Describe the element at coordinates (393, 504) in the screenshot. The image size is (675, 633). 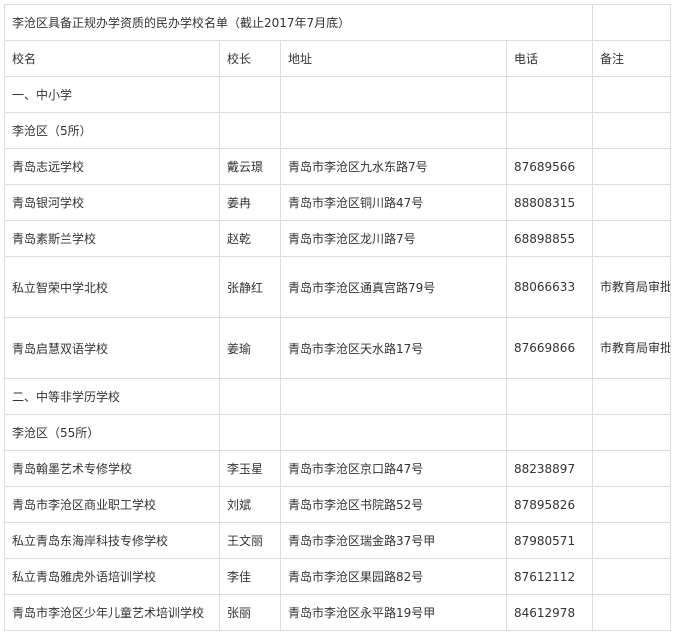
I see `school-address: 青岛市李沧区书院路52号` at that location.